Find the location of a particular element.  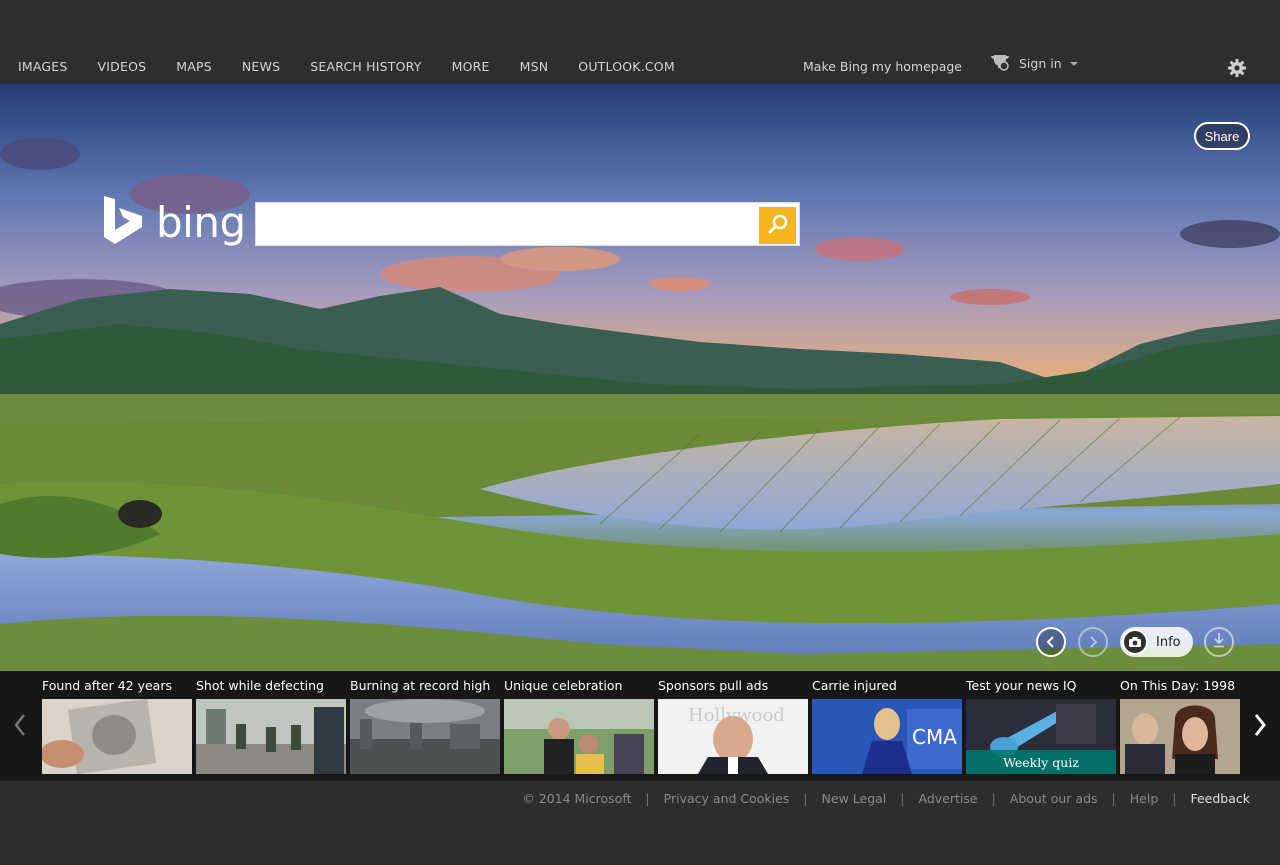

news-card: Found after 42 years is located at coordinates (117, 725).